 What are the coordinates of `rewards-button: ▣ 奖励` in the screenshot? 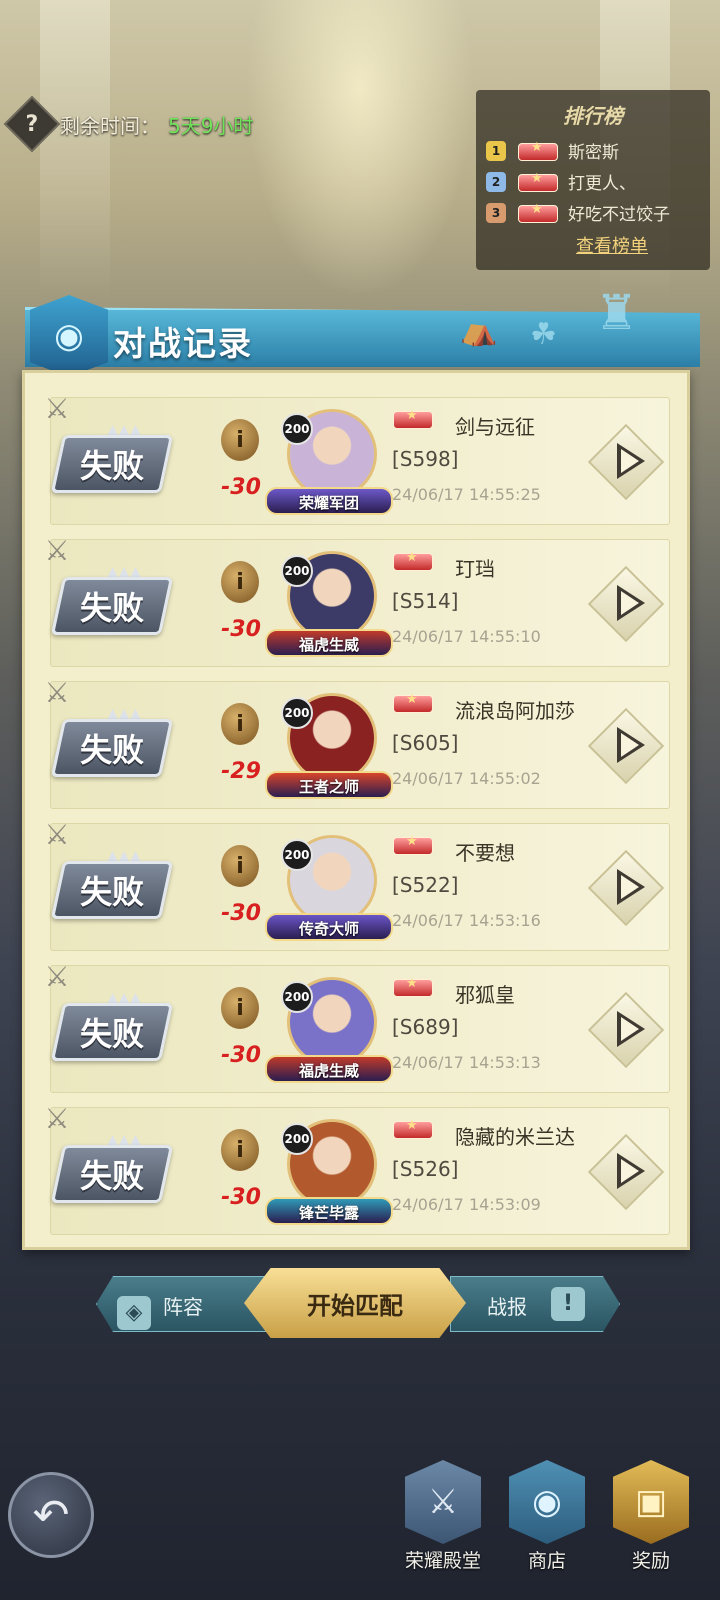 It's located at (651, 1525).